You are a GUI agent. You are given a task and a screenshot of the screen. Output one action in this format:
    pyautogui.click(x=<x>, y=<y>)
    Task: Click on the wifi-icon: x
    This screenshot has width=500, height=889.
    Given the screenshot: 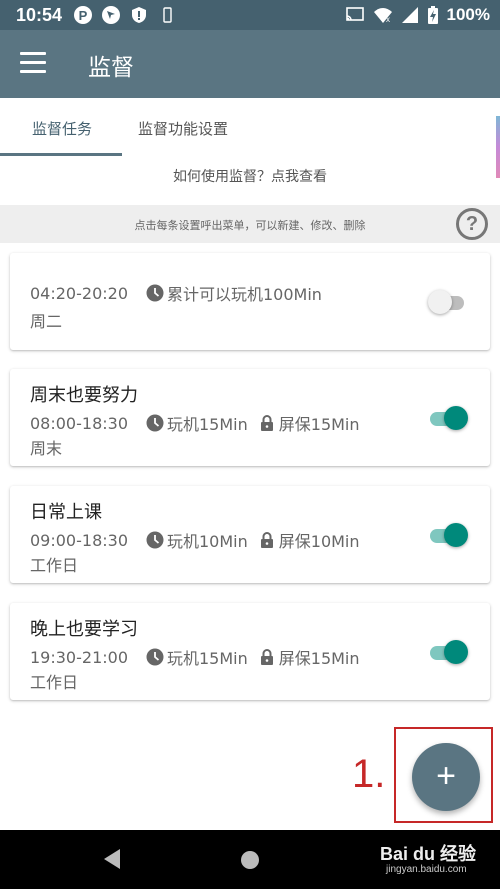 What is the action you would take?
    pyautogui.click(x=382, y=16)
    